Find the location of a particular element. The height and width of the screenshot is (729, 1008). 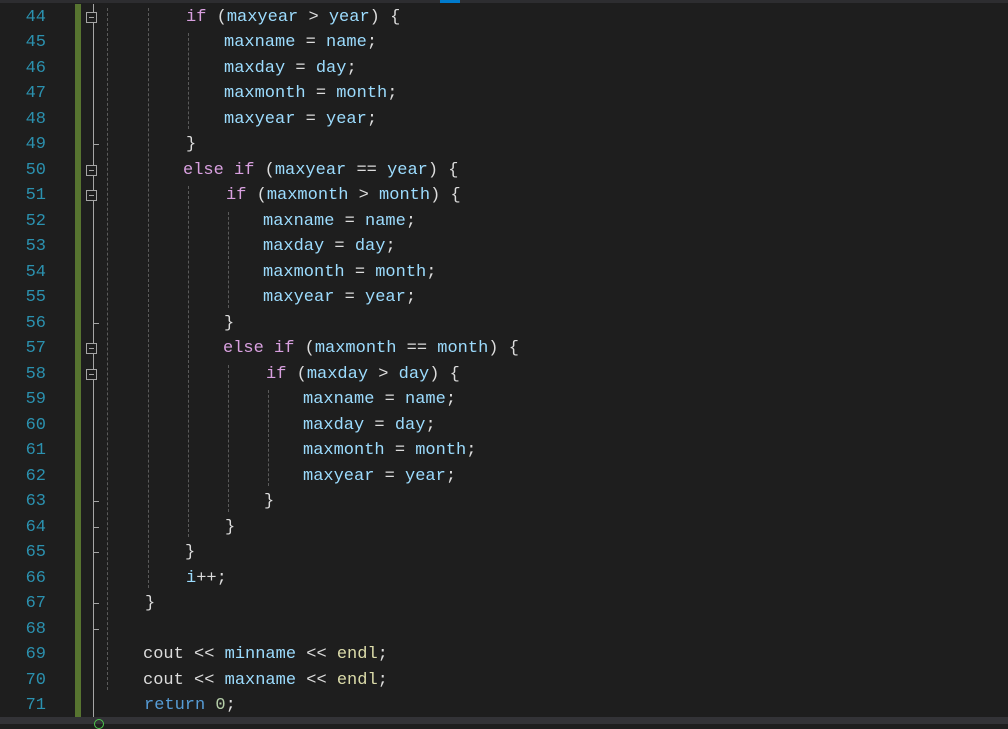

code-text: if (maxday > day) { is located at coordinates (363, 375).